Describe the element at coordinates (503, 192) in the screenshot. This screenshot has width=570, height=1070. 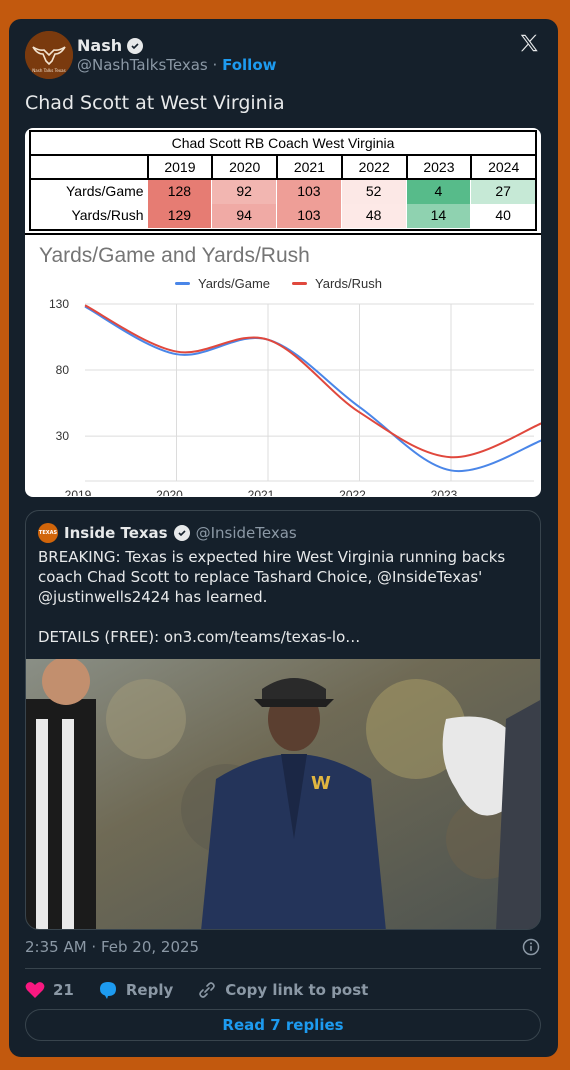
I see `table-cell: 27` at that location.